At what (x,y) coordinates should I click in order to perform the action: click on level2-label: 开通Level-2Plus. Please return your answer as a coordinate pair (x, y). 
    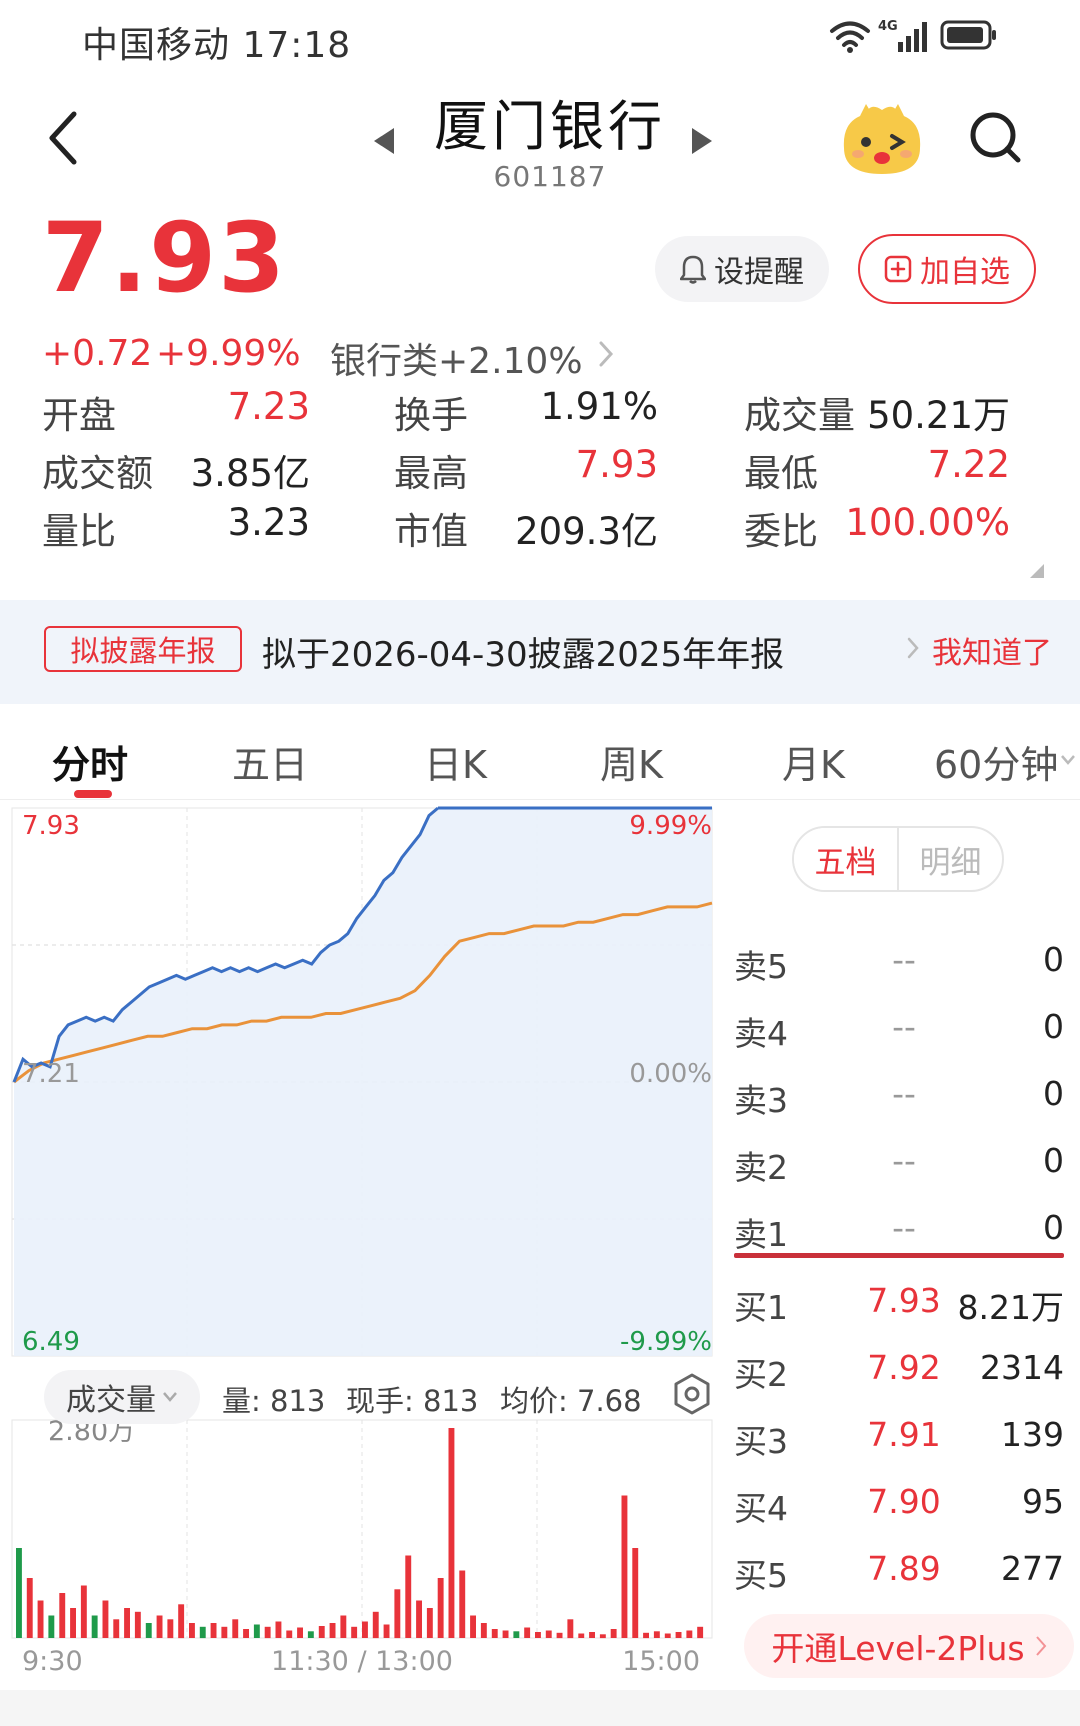
    Looking at the image, I should click on (898, 1648).